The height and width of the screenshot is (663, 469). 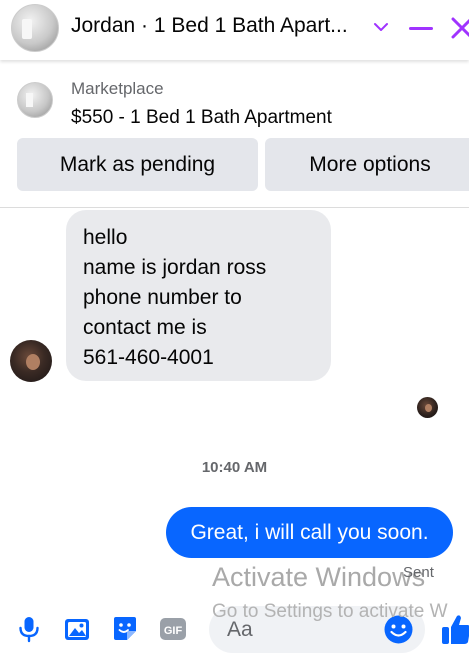 What do you see at coordinates (35, 100) in the screenshot?
I see `marketplace-thumbnail` at bounding box center [35, 100].